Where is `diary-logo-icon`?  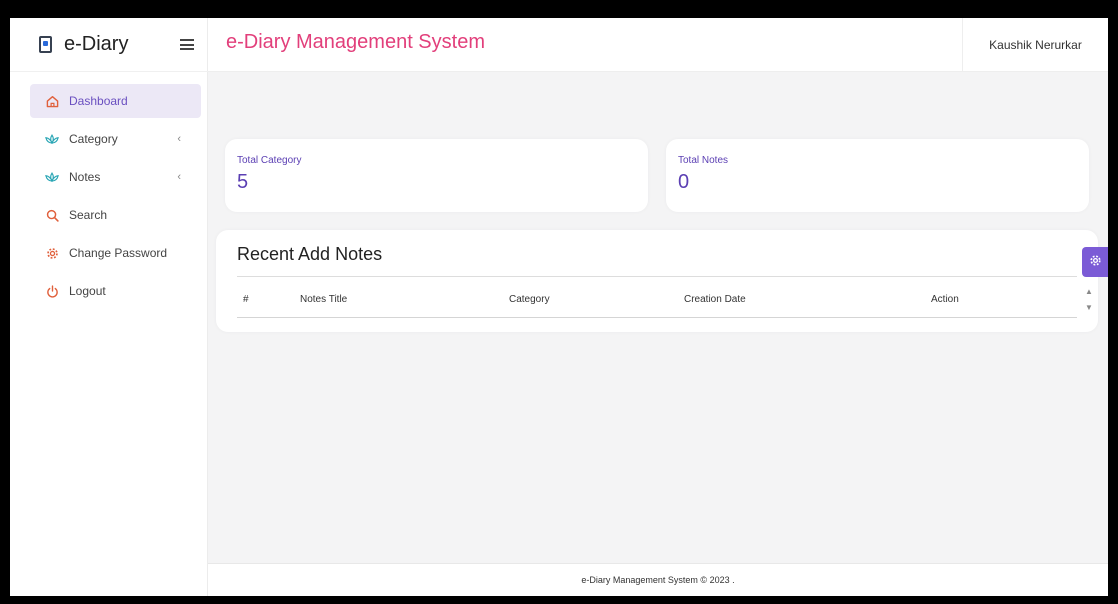
diary-logo-icon is located at coordinates (45, 44).